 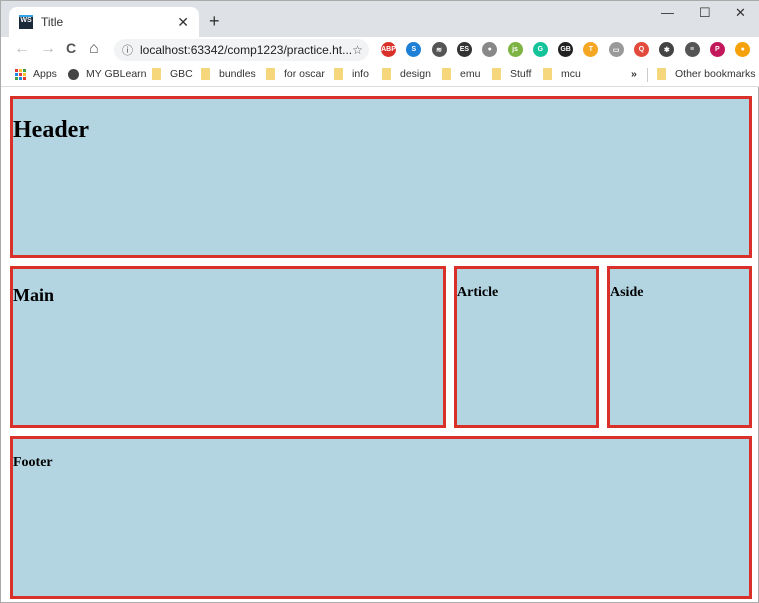 I want to click on bookmark-design: design, so click(x=406, y=74).